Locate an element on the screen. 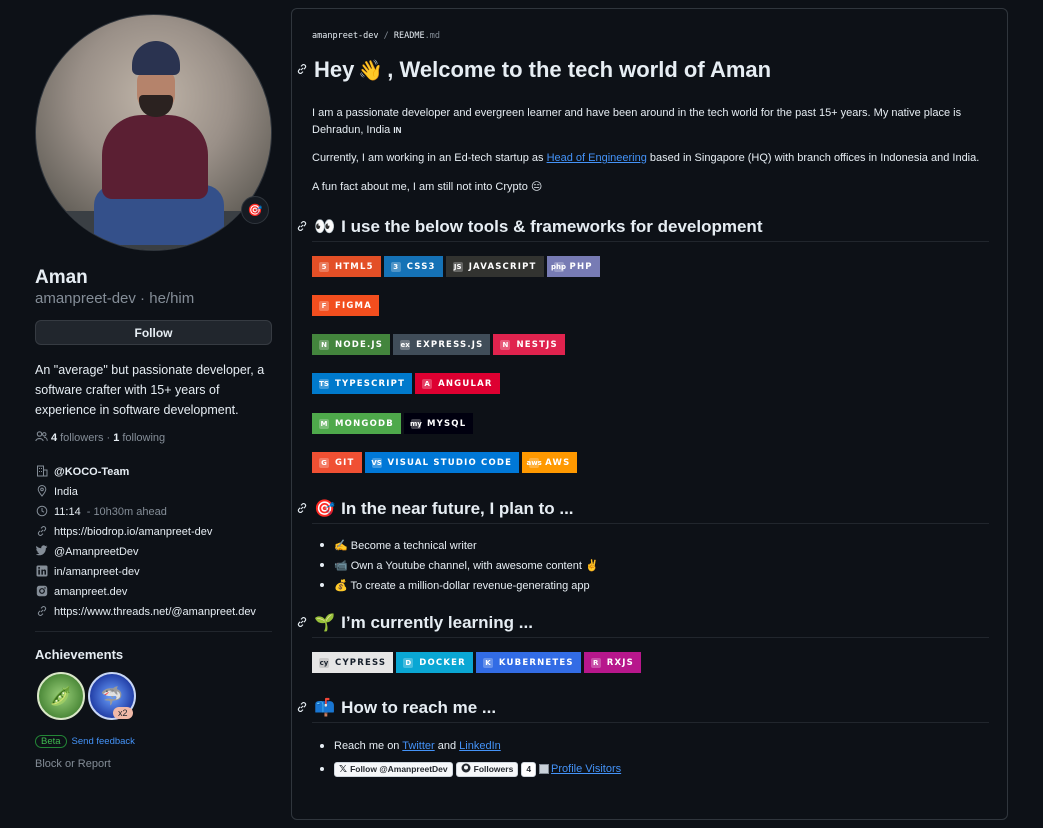 This screenshot has width=1043, height=828. tech-badge-label: MYSQL is located at coordinates (446, 423).